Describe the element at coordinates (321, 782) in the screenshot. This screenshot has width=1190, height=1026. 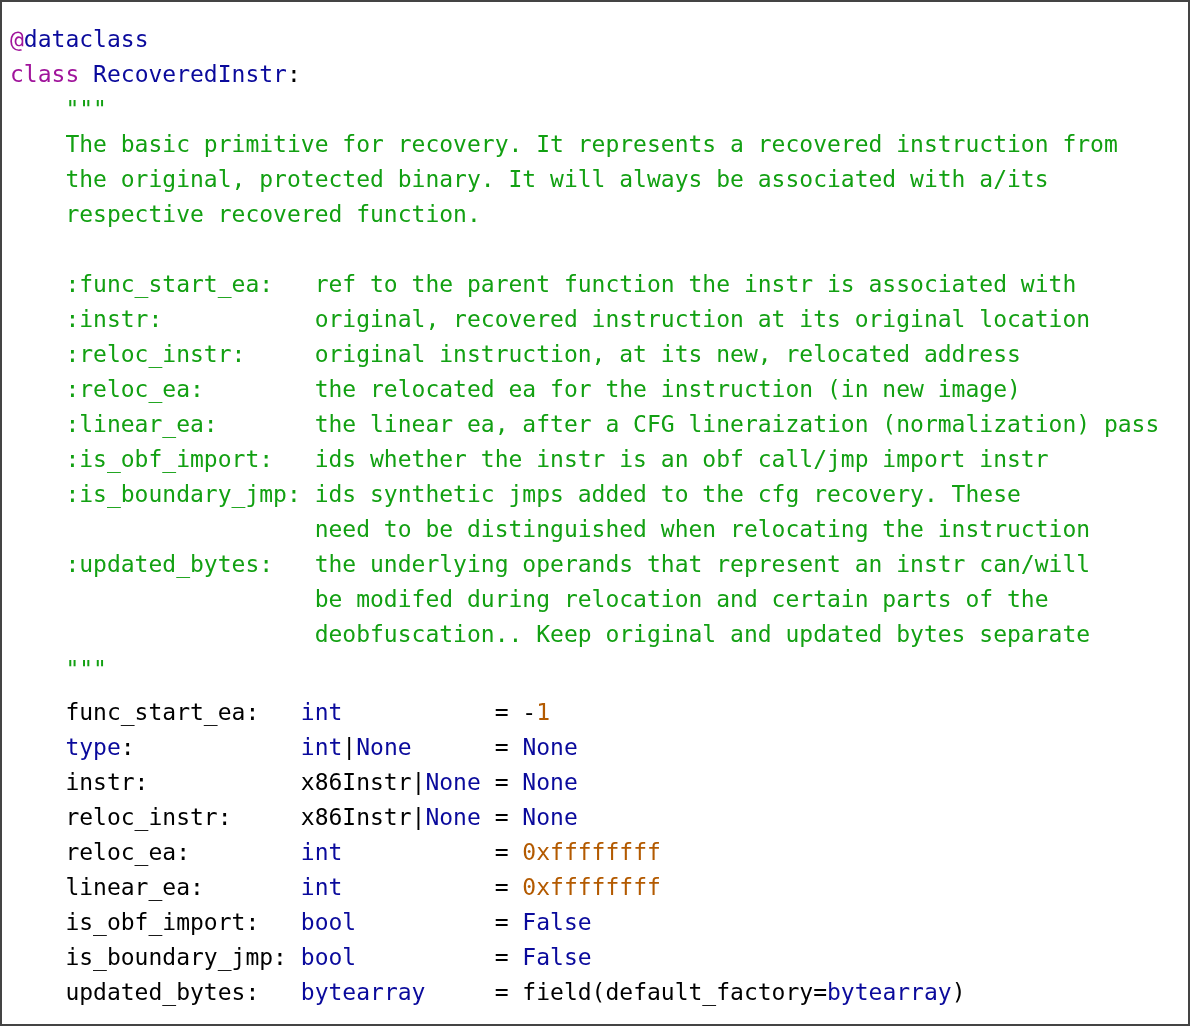
I see `code-line: instr: x86Instr|None = None` at that location.